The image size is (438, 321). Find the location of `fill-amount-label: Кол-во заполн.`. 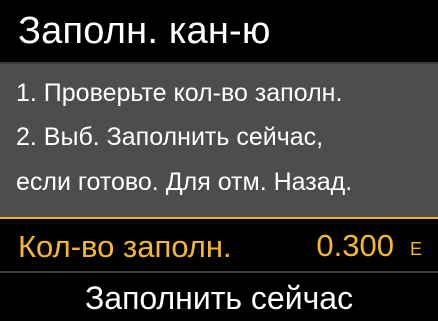

fill-amount-label: Кол-во заполн. is located at coordinates (125, 246).